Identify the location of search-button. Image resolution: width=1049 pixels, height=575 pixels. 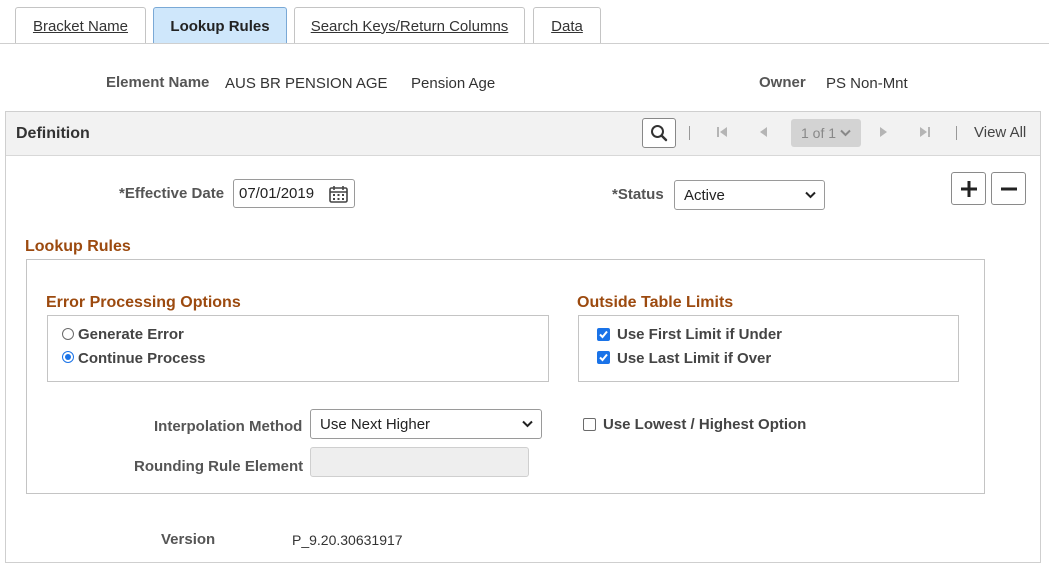
(659, 133).